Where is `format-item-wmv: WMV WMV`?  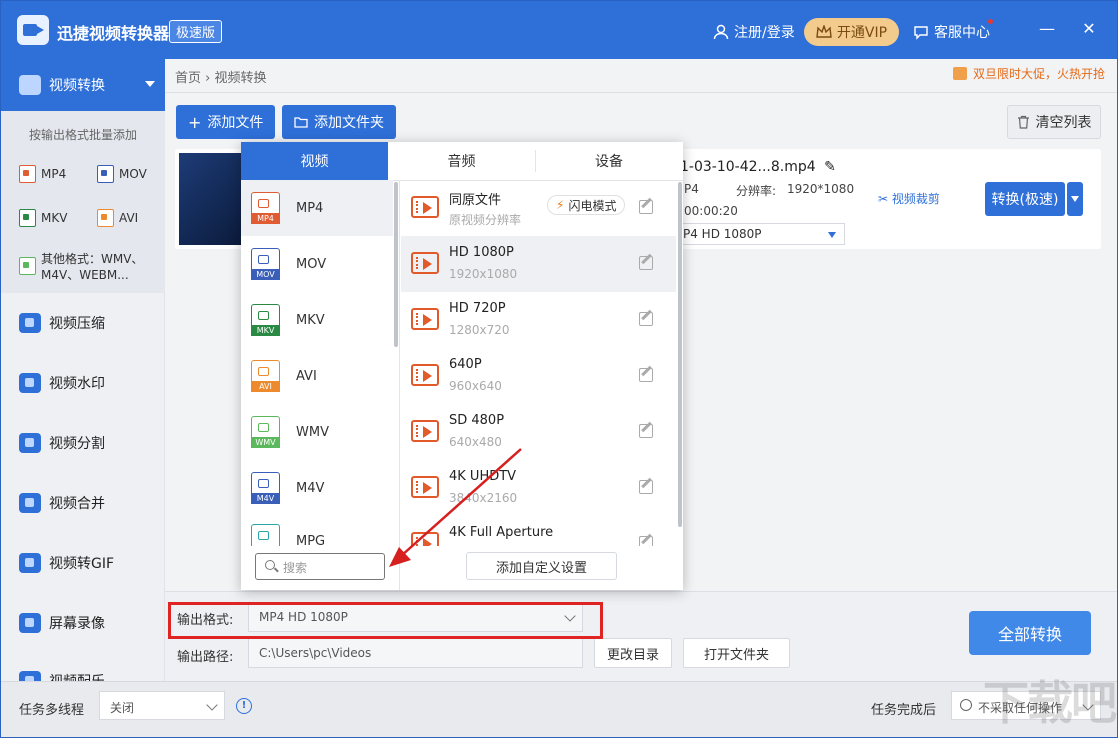
format-item-wmv: WMV WMV is located at coordinates (317, 432).